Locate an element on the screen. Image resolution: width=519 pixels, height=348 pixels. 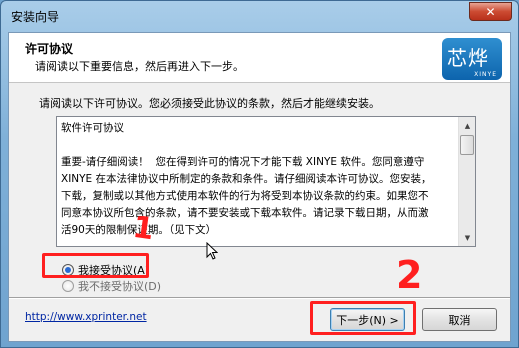
cancel-label: 取消 is located at coordinates (459, 320).